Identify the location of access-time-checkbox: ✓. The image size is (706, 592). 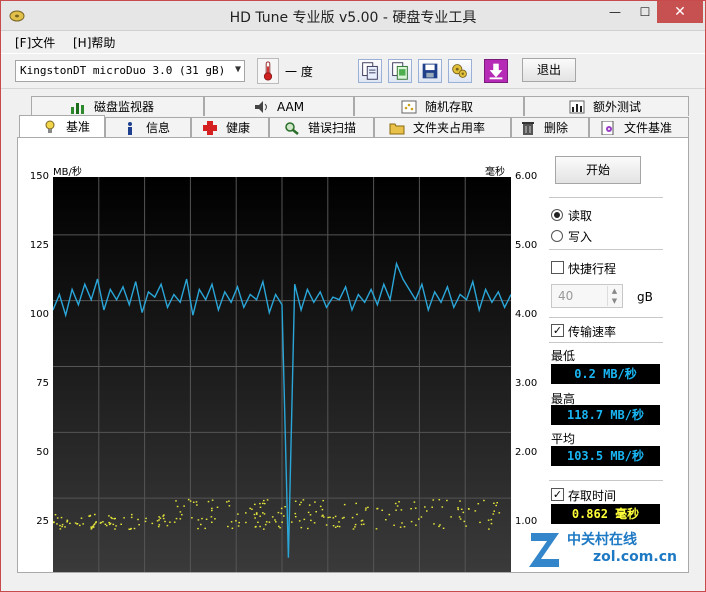
(557, 494).